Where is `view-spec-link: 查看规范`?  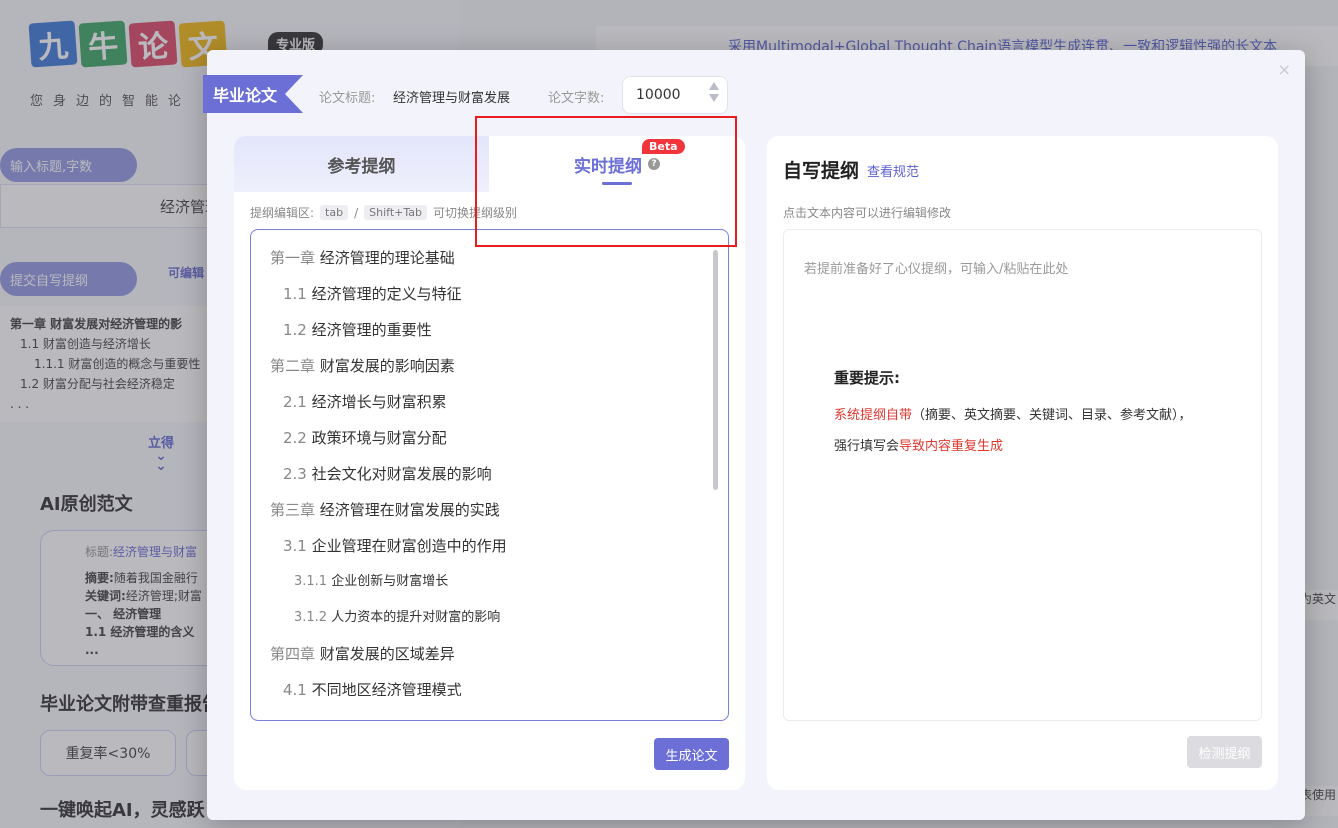
view-spec-link: 查看规范 is located at coordinates (893, 170).